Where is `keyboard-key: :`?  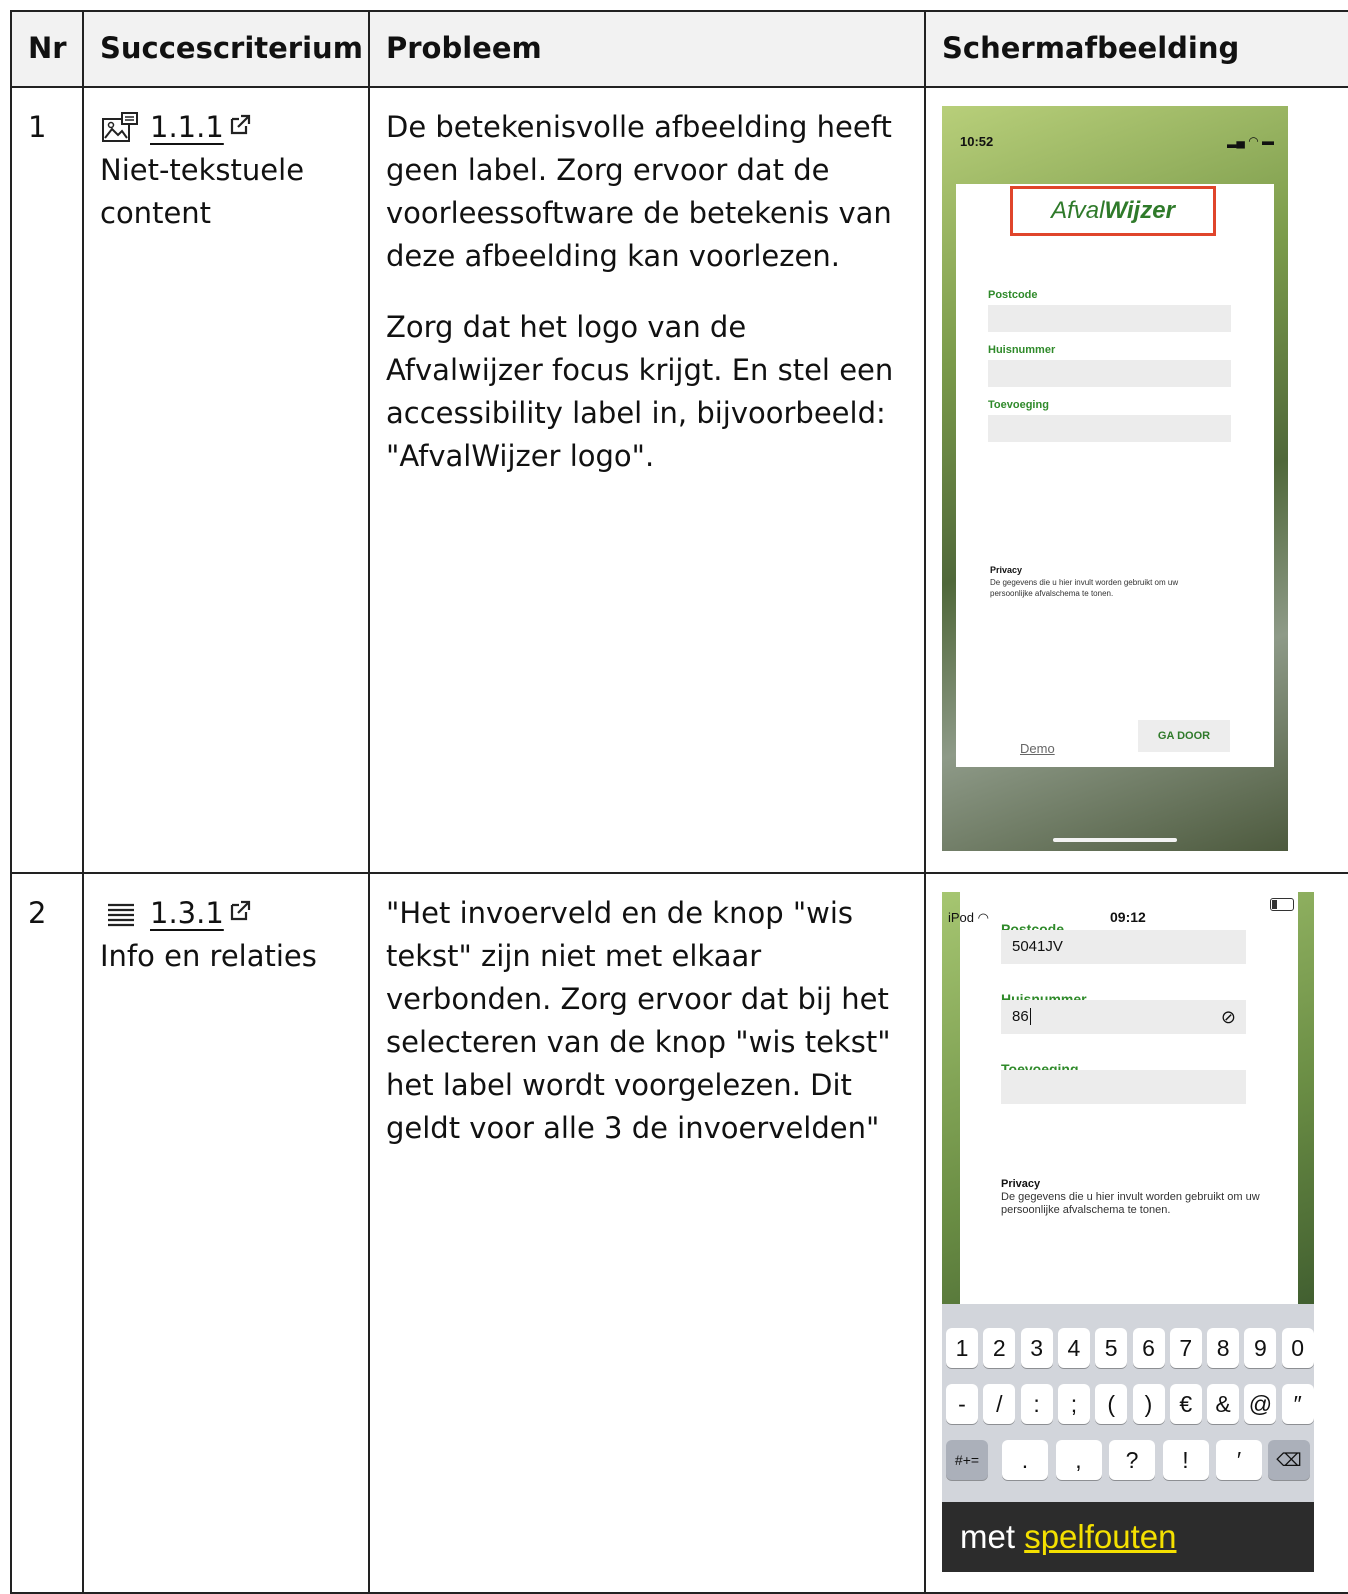 keyboard-key: : is located at coordinates (1036, 1404).